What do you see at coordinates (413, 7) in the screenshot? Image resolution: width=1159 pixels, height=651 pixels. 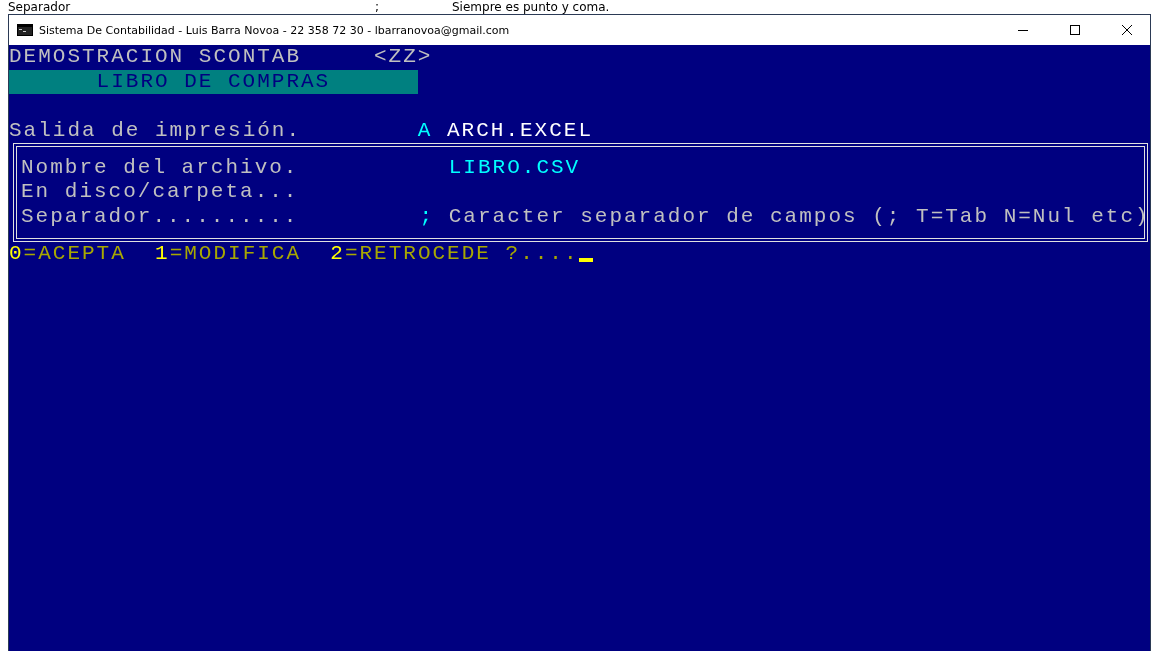 I see `background-key: ;` at bounding box center [413, 7].